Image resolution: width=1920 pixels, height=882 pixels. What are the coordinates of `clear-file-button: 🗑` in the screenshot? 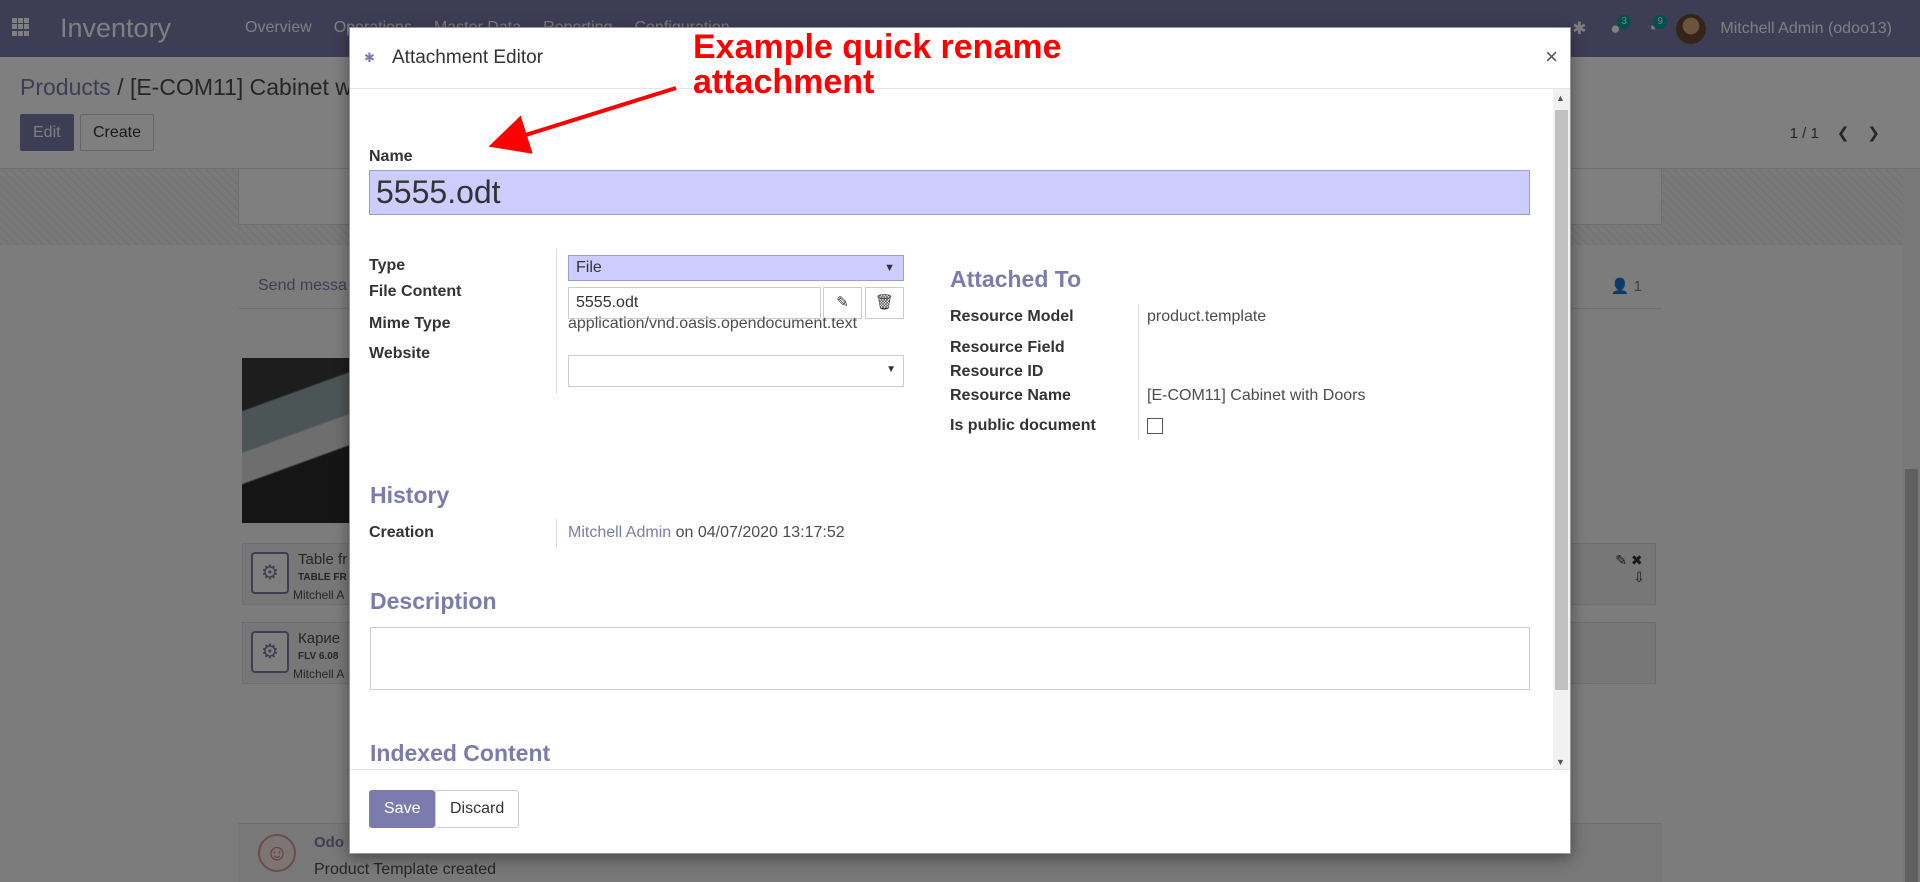 It's located at (884, 303).